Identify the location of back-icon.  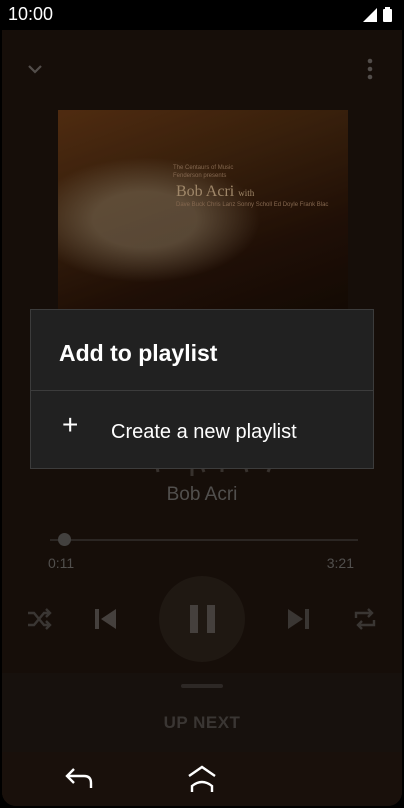
(79, 779).